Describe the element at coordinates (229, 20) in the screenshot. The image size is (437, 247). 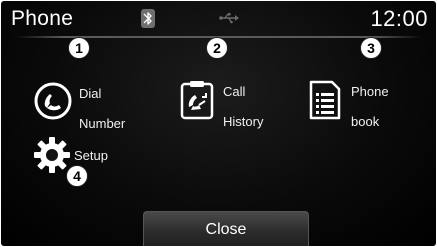
I see `usb-icon` at that location.